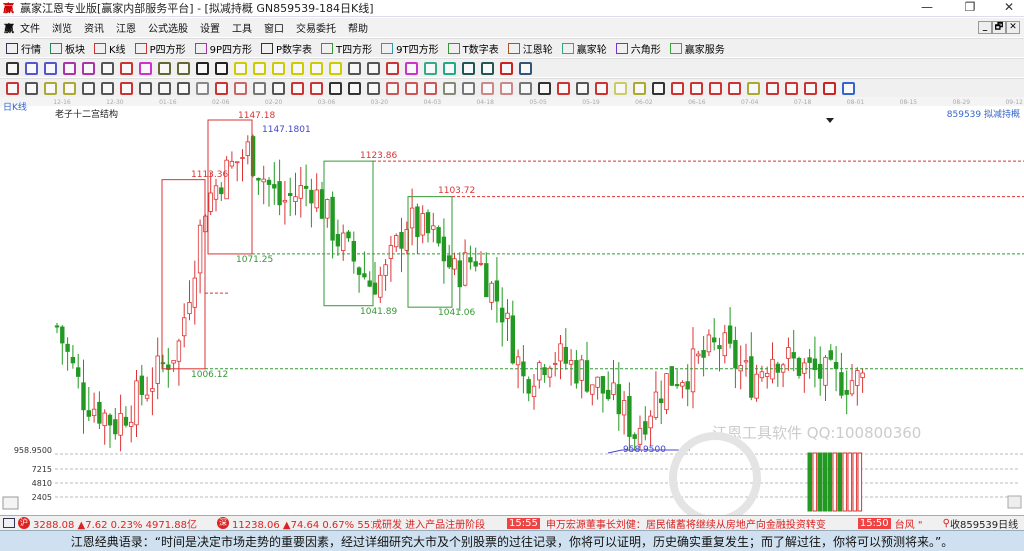  I want to click on toolbar-button: 板块, so click(67, 48).